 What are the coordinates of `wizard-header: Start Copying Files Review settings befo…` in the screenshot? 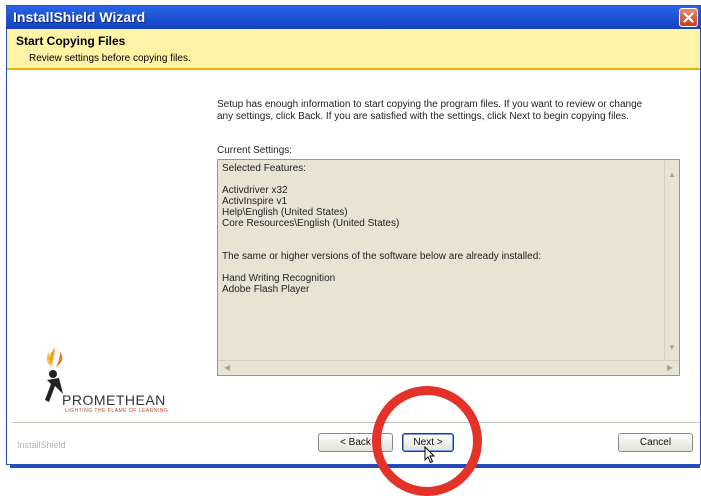 It's located at (353, 48).